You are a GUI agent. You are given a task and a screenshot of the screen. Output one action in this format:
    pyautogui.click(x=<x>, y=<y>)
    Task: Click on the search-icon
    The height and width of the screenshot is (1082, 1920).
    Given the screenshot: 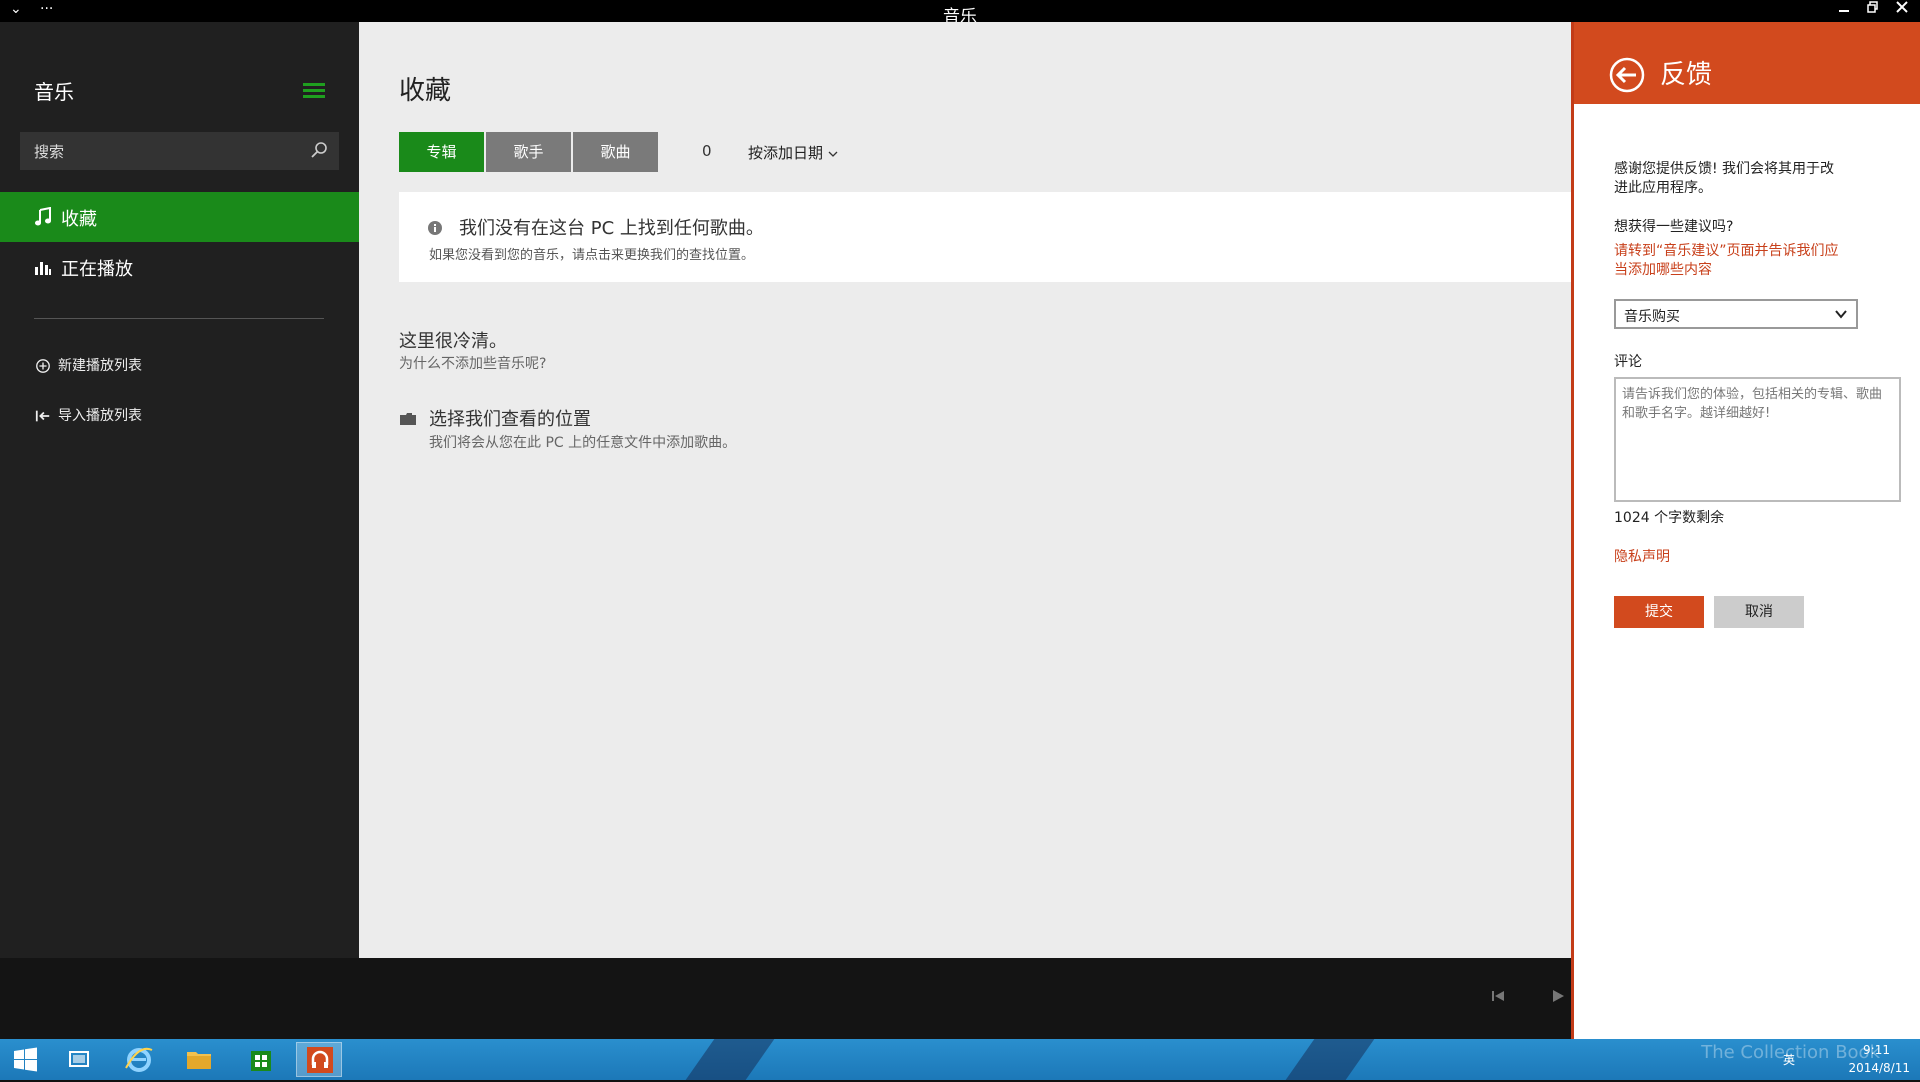 What is the action you would take?
    pyautogui.click(x=319, y=150)
    